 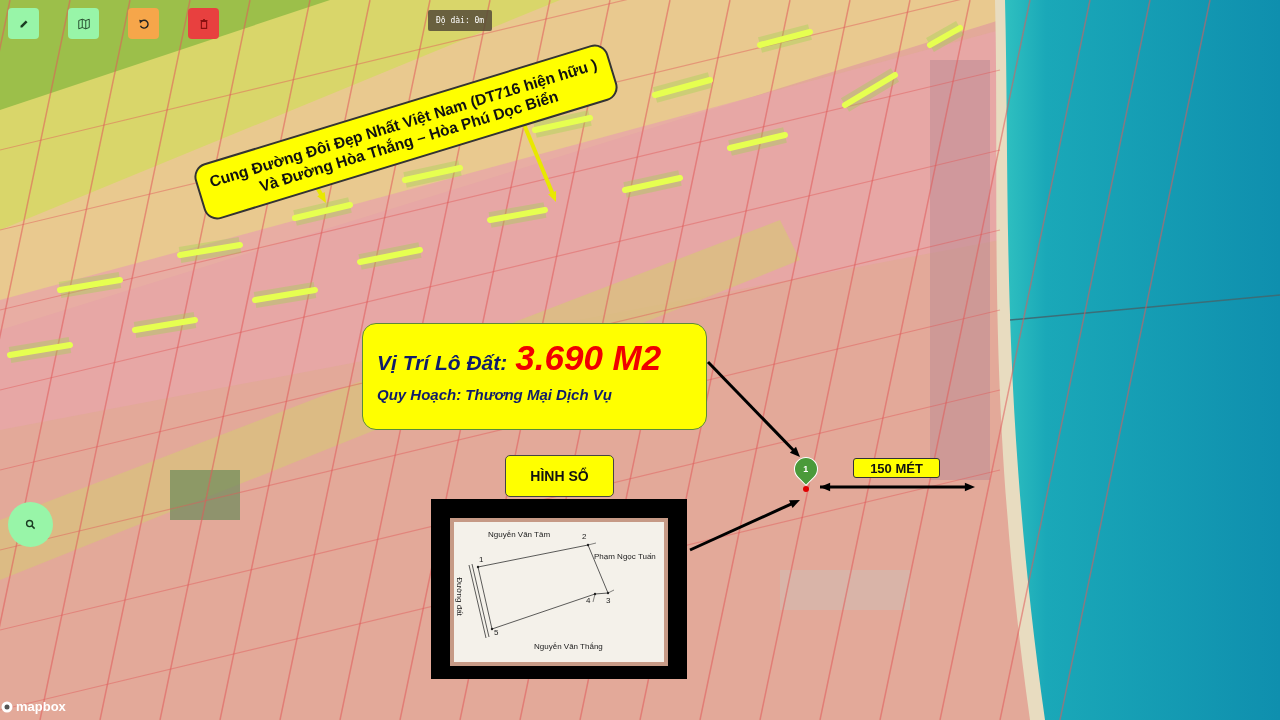 I want to click on logo-icon, so click(x=7, y=706).